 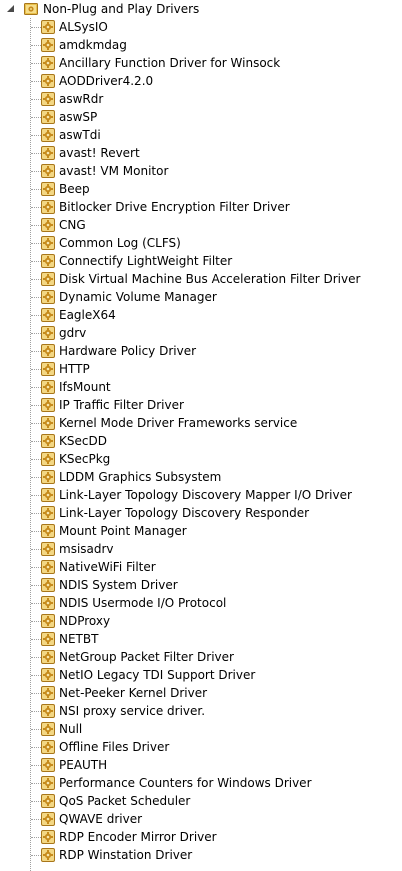 I want to click on tree-item: Performance Counters for Windows Driver, so click(x=201, y=783).